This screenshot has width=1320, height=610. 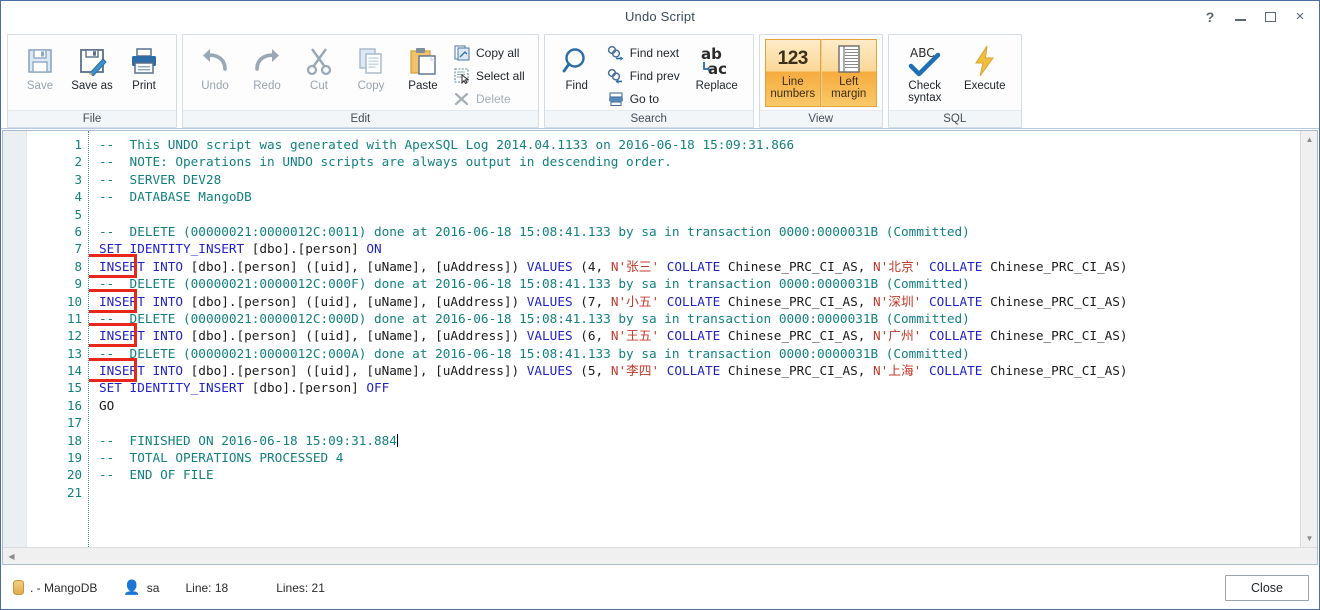 What do you see at coordinates (616, 98) in the screenshot?
I see `go-to-icon` at bounding box center [616, 98].